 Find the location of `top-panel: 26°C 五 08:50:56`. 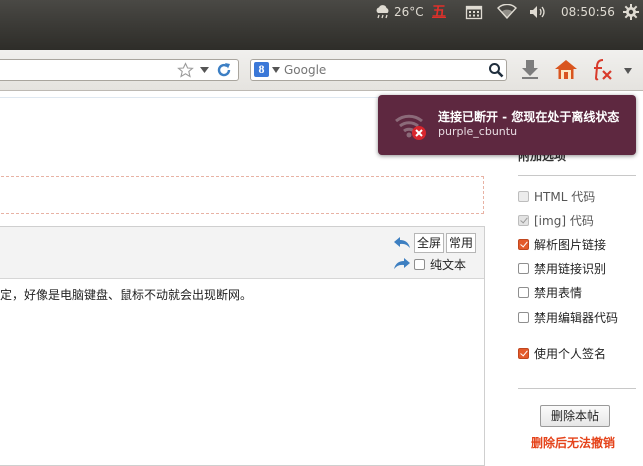

top-panel: 26°C 五 08:50:56 is located at coordinates (321, 12).